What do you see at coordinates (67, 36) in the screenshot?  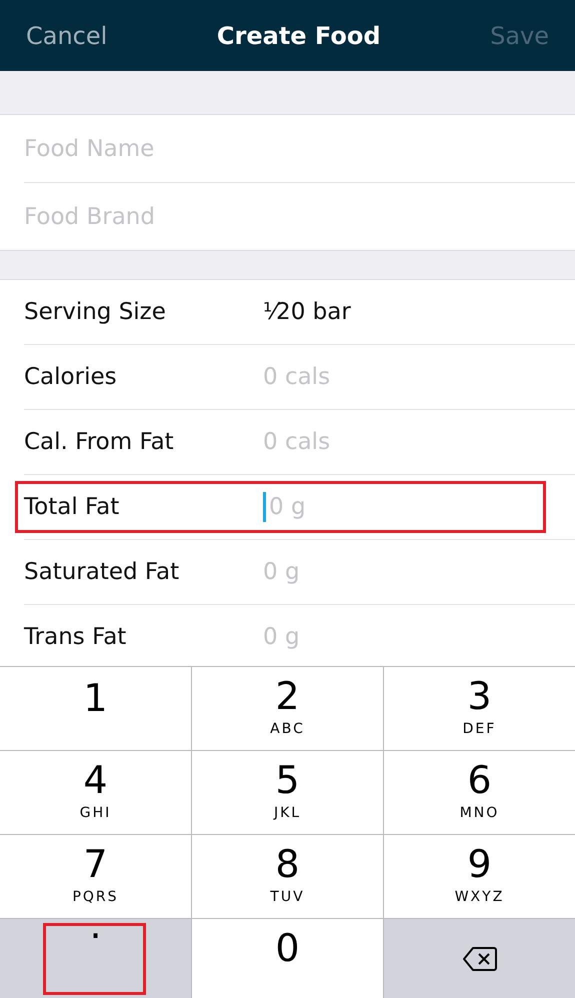 I see `cancel-button: Cancel` at bounding box center [67, 36].